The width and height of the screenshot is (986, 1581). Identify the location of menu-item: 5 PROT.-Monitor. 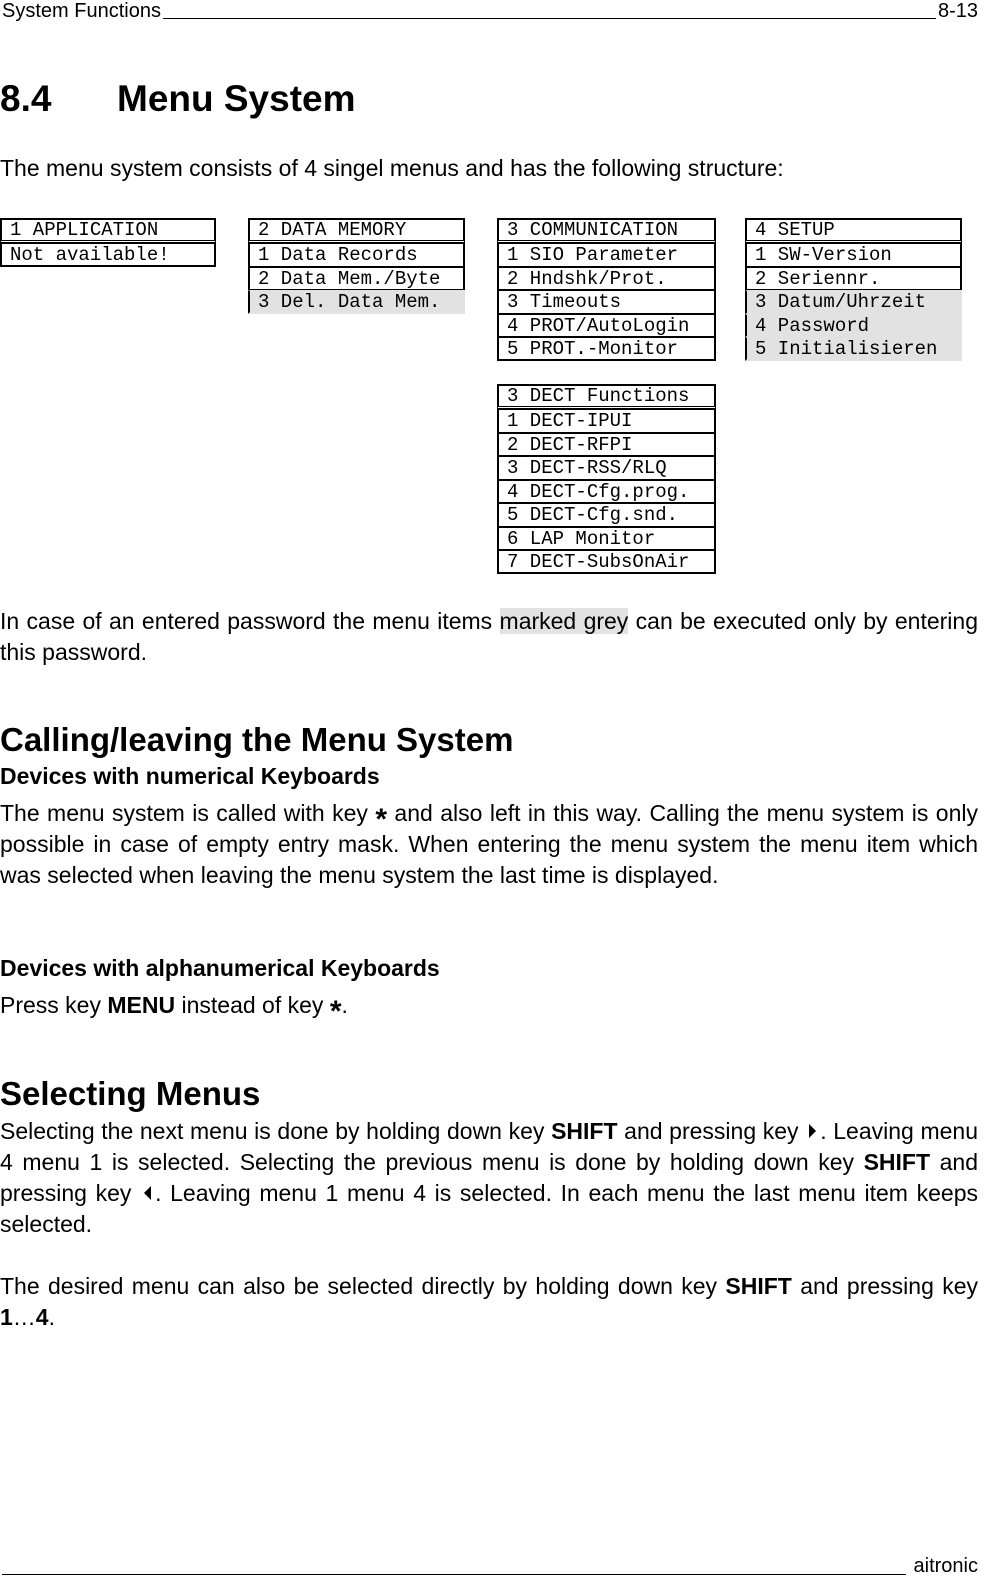
(606, 349).